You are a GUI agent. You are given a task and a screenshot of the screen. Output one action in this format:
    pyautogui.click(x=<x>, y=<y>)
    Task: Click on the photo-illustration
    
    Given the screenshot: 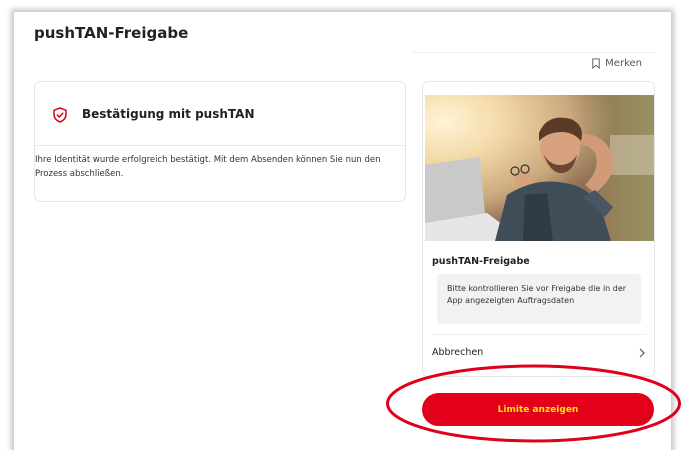 What is the action you would take?
    pyautogui.click(x=539, y=168)
    